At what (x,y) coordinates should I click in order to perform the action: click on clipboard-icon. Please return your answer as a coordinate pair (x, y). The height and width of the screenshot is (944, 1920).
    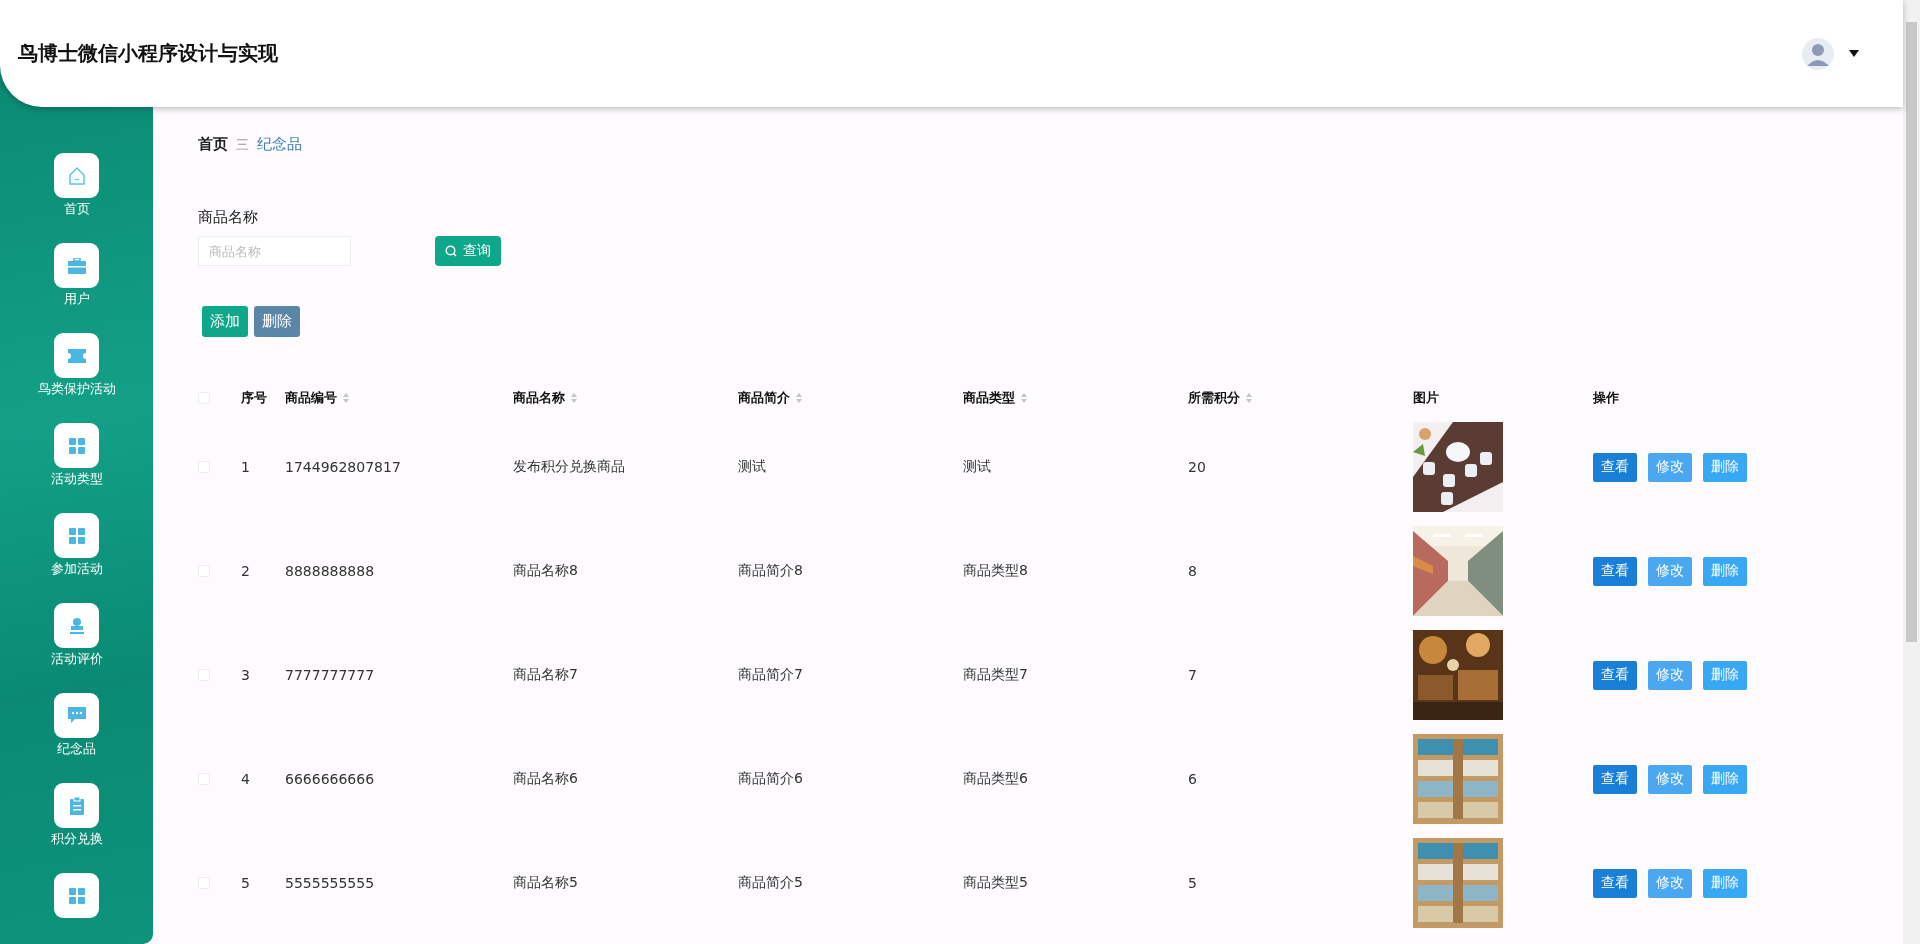
    Looking at the image, I should click on (76, 805).